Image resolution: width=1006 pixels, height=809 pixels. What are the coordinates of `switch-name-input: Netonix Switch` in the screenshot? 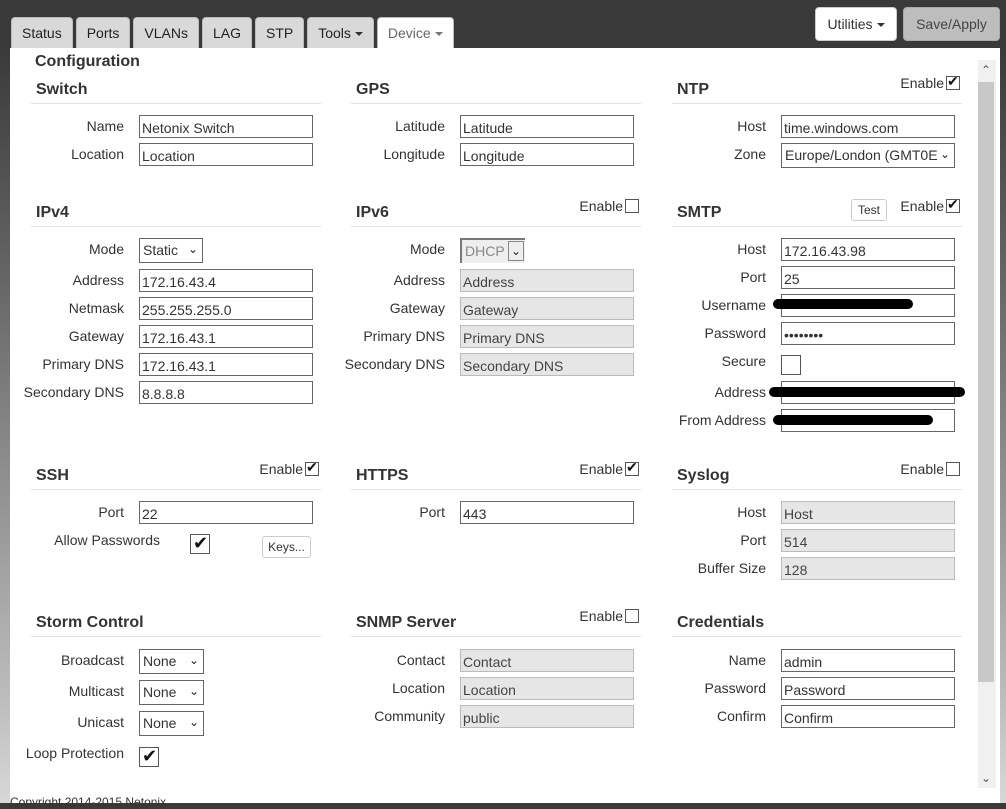 It's located at (226, 126).